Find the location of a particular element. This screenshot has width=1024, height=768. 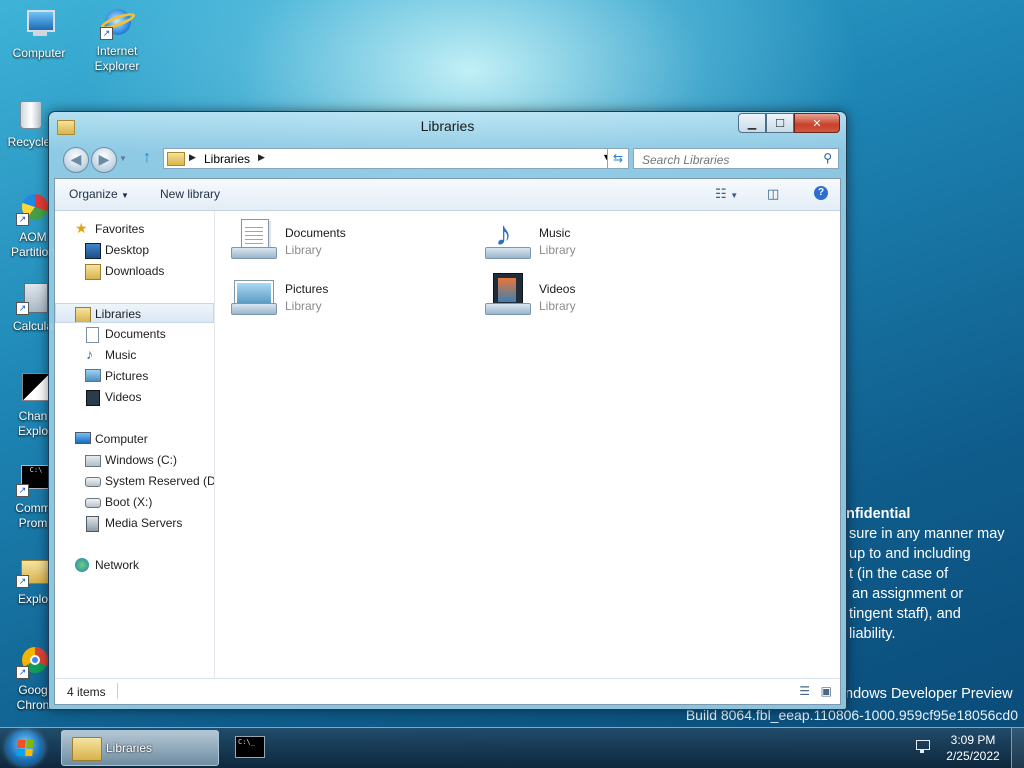

search-box: ⚲ is located at coordinates (736, 158).